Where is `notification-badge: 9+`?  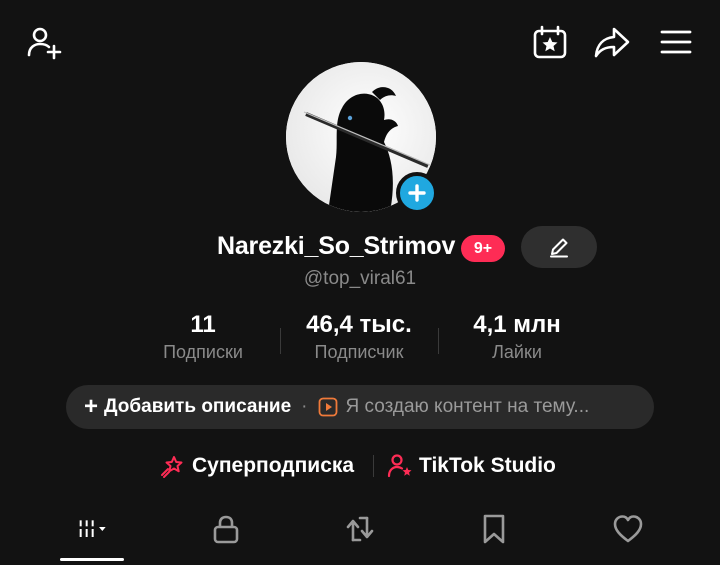 notification-badge: 9+ is located at coordinates (483, 248).